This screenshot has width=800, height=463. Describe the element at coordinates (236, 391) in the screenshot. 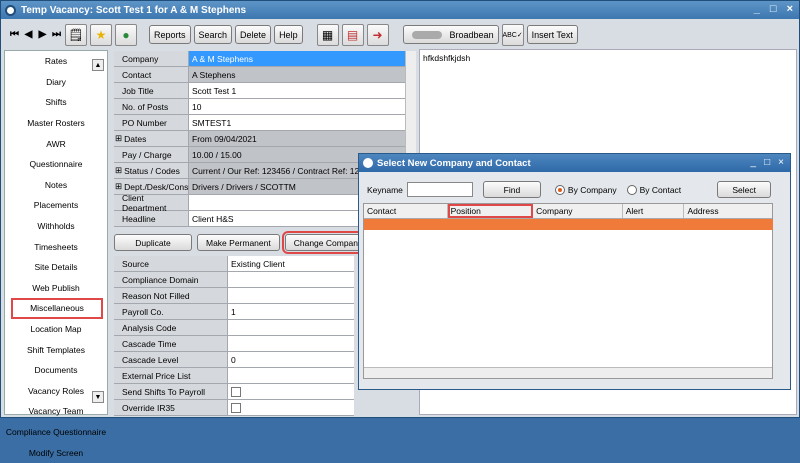

I see `send-shifts-checkbox` at that location.